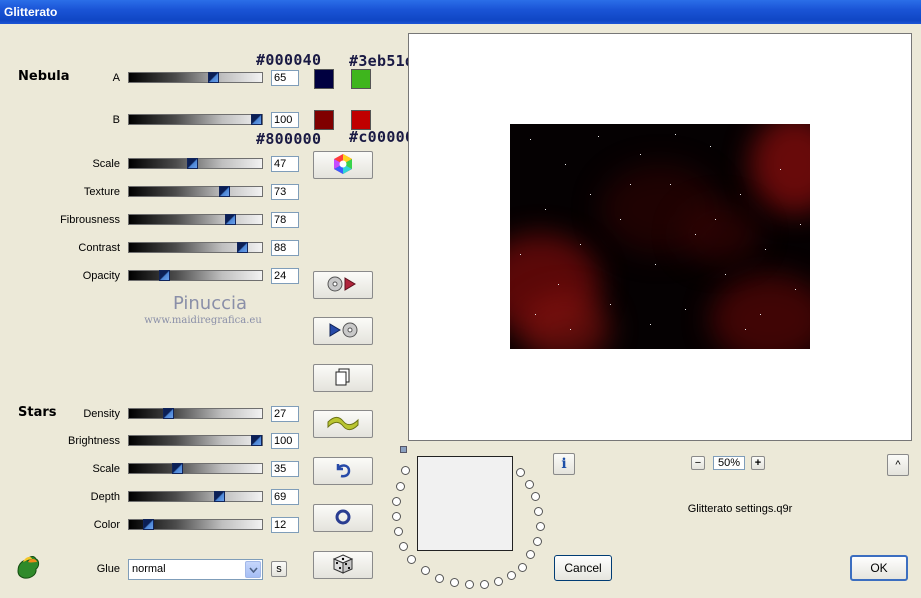 This screenshot has width=921, height=598. What do you see at coordinates (101, 414) in the screenshot?
I see `stars-density-label: Density` at bounding box center [101, 414].